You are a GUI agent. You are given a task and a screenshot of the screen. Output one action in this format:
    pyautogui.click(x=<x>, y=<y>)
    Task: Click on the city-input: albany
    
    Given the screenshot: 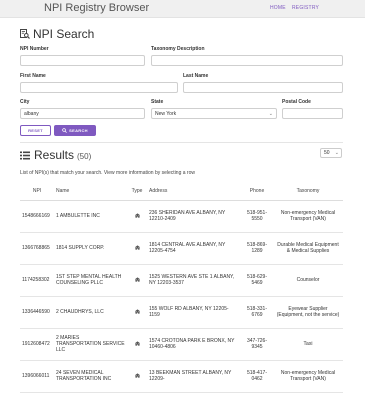 What is the action you would take?
    pyautogui.click(x=82, y=113)
    